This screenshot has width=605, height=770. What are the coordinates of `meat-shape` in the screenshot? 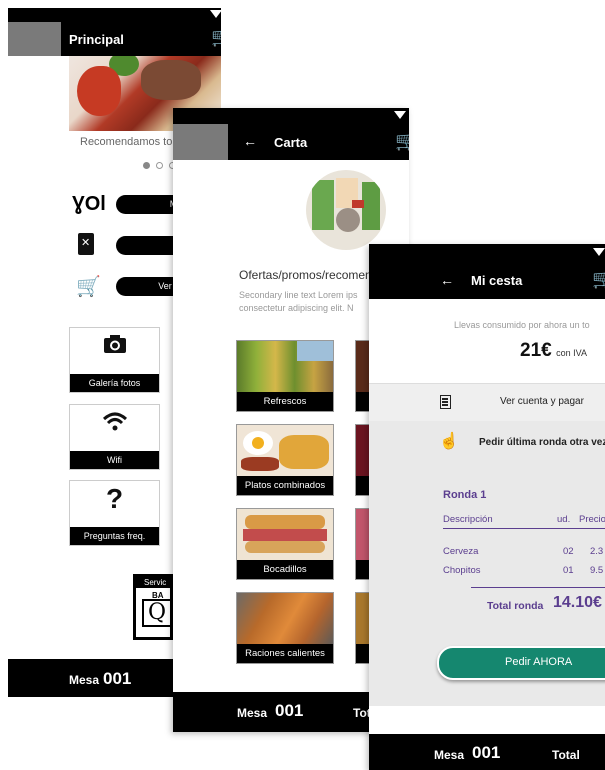 It's located at (260, 464).